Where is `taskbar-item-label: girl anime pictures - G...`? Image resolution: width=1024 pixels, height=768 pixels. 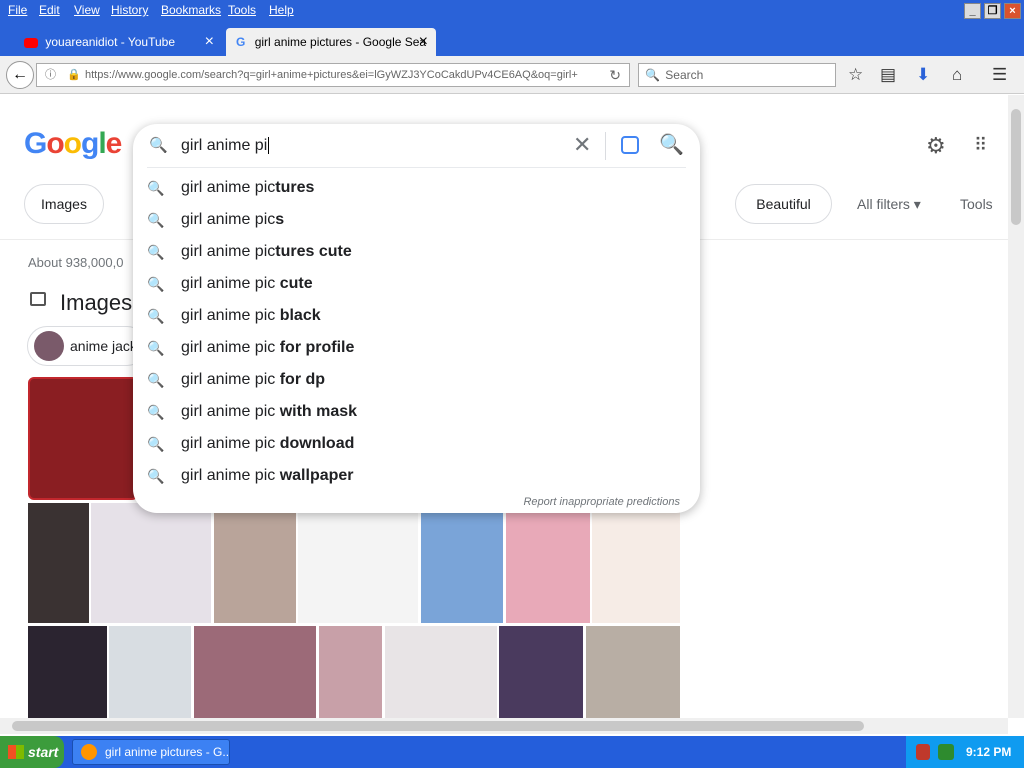 taskbar-item-label: girl anime pictures - G... is located at coordinates (167, 752).